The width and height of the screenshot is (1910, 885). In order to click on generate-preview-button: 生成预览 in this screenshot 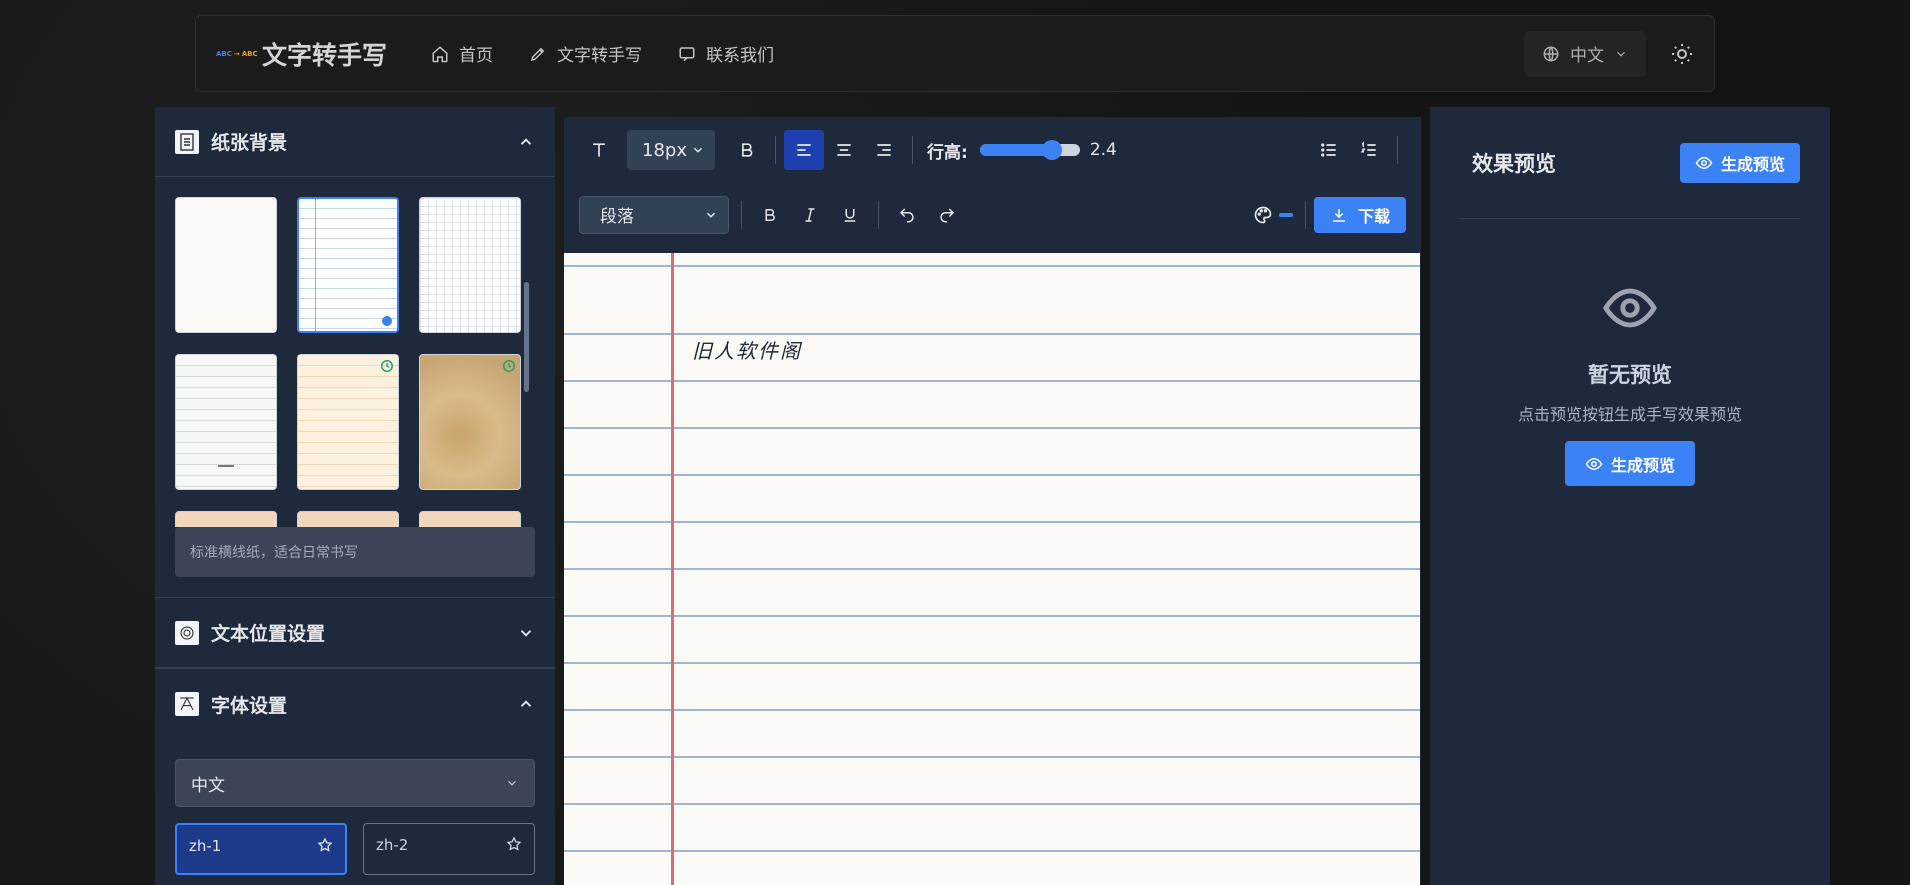, I will do `click(1739, 162)`.